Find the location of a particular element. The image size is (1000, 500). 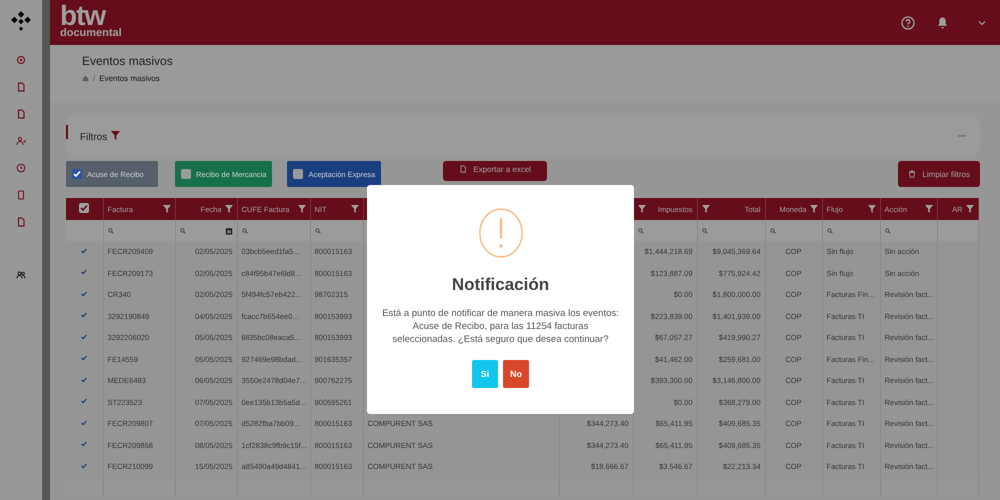

chevron-down-icon is located at coordinates (982, 23).